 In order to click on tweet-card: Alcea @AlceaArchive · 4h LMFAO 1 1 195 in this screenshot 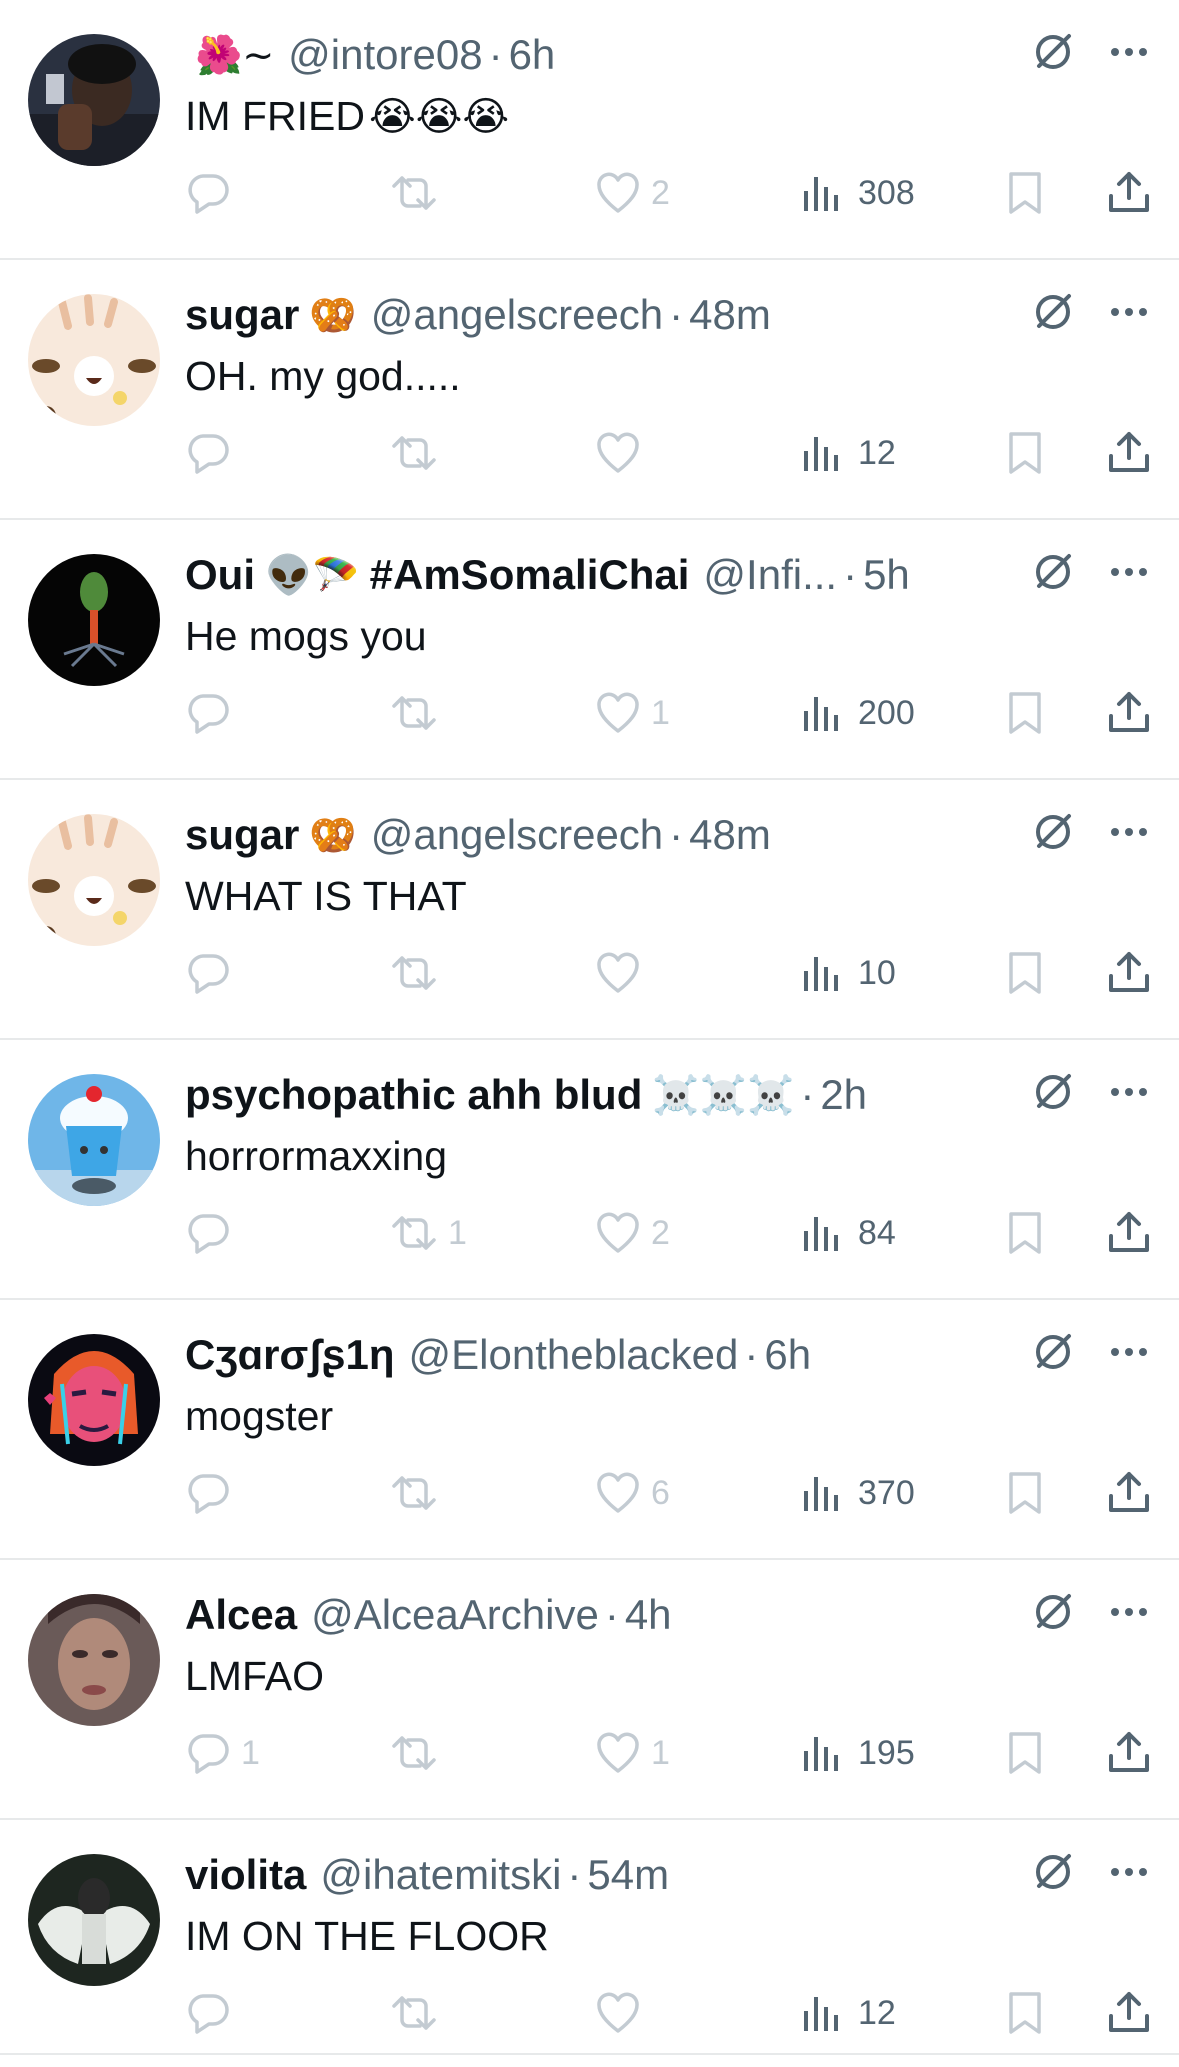, I will do `click(589, 1690)`.